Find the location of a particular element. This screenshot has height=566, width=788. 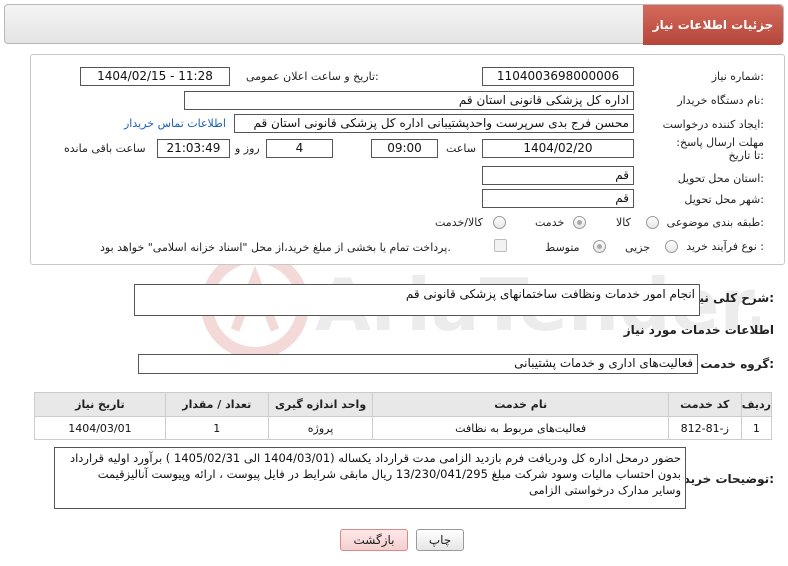

buyer-notes-label: توضیحات خریدار: is located at coordinates (723, 479).